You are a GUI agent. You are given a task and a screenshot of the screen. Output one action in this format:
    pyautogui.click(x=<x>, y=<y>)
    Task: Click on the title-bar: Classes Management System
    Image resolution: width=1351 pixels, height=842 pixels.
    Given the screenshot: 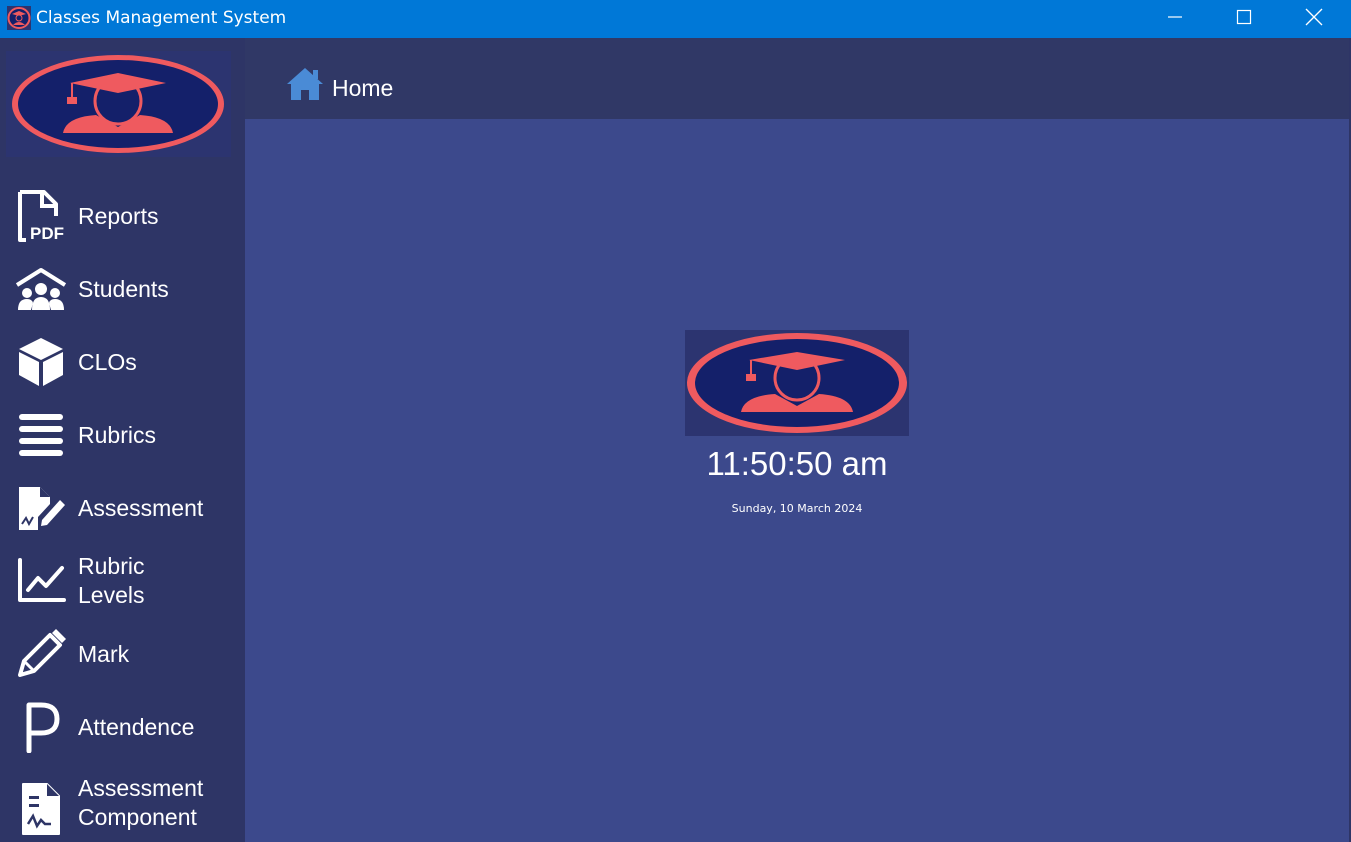 What is the action you would take?
    pyautogui.click(x=675, y=19)
    